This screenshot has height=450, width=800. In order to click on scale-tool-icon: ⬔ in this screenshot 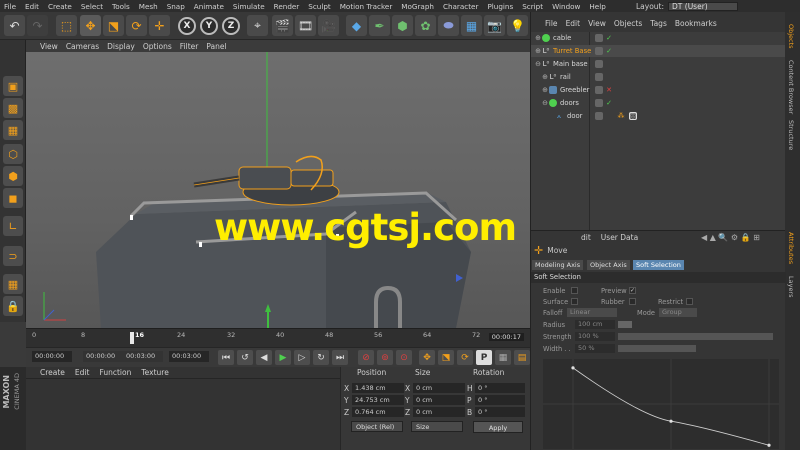, I will do `click(113, 25)`.